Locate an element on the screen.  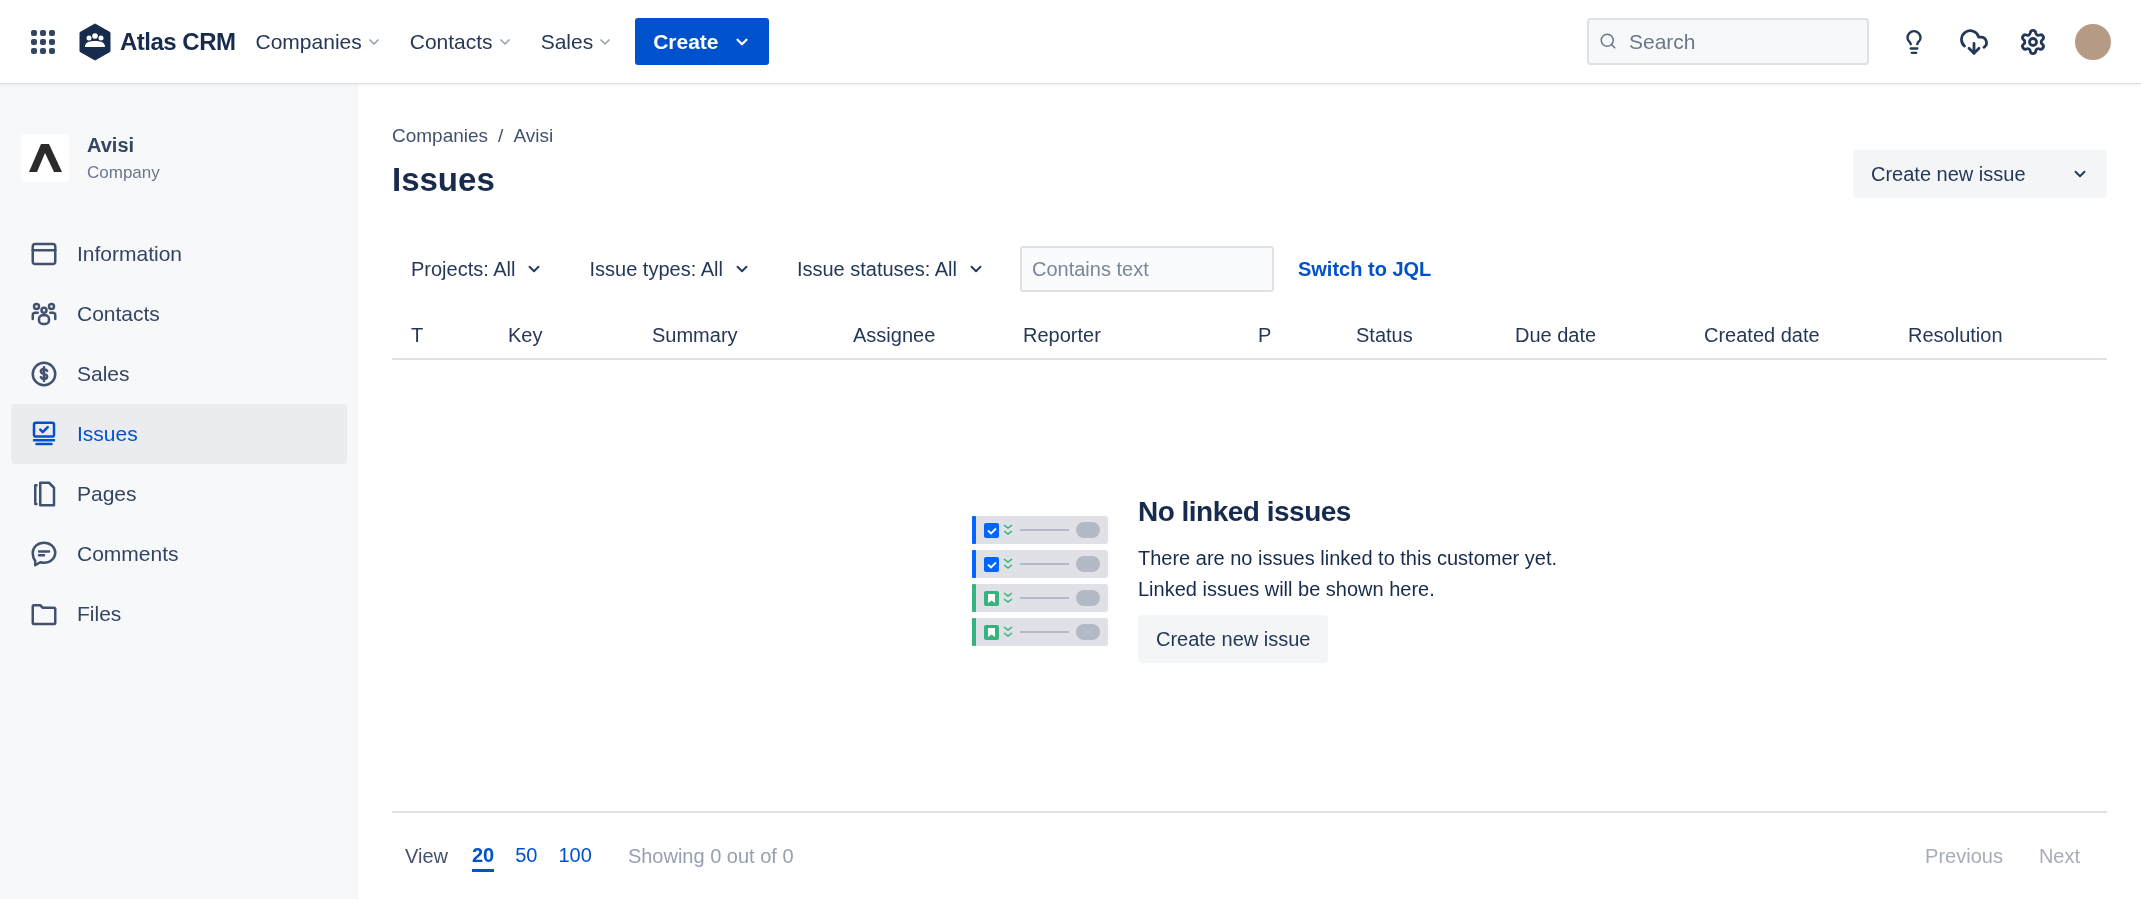
results-summary: Showing 0 out of 0 is located at coordinates (710, 856).